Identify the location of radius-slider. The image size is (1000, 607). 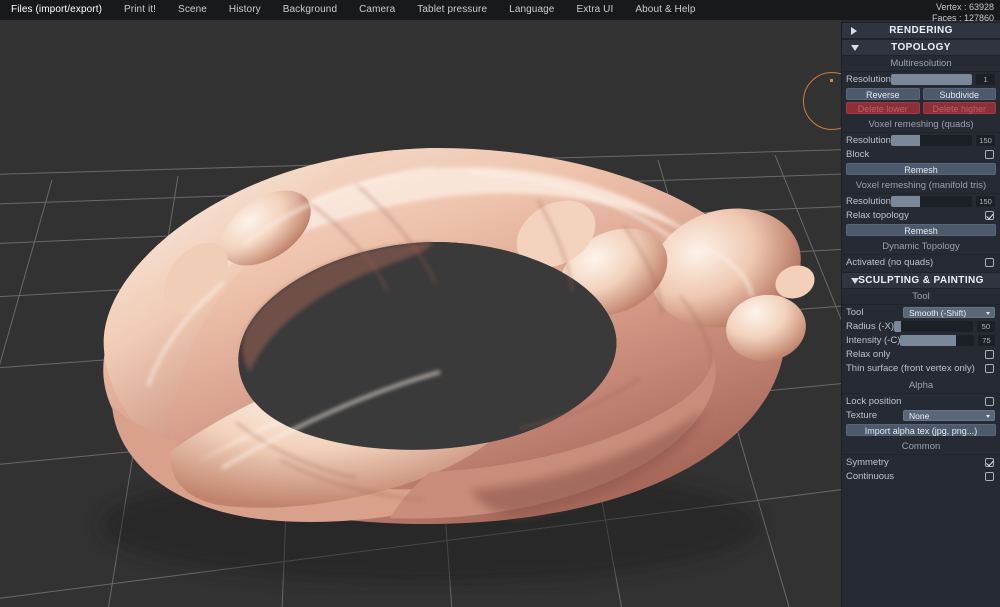
(933, 326).